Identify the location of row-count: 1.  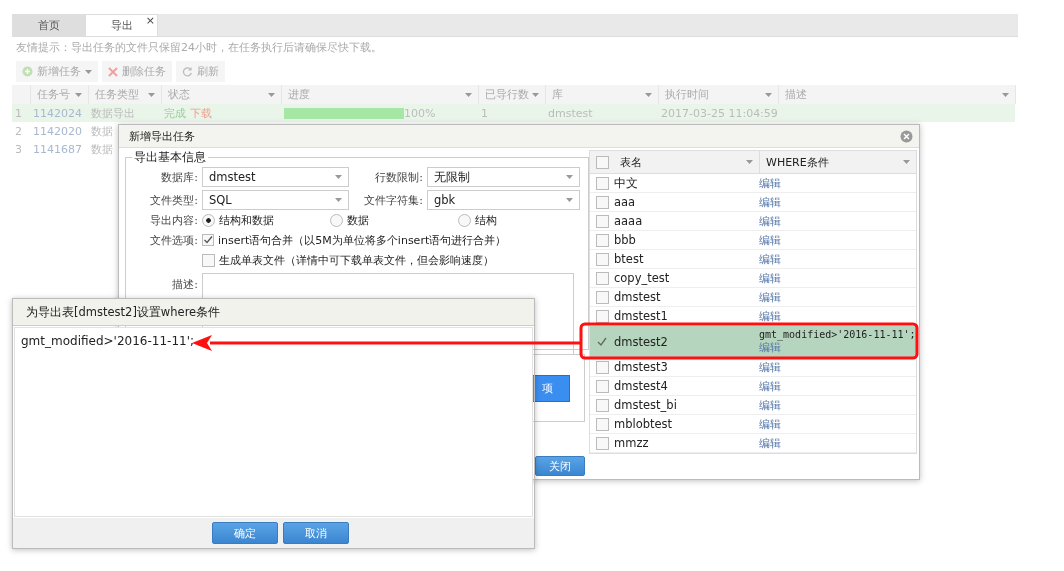
(484, 113).